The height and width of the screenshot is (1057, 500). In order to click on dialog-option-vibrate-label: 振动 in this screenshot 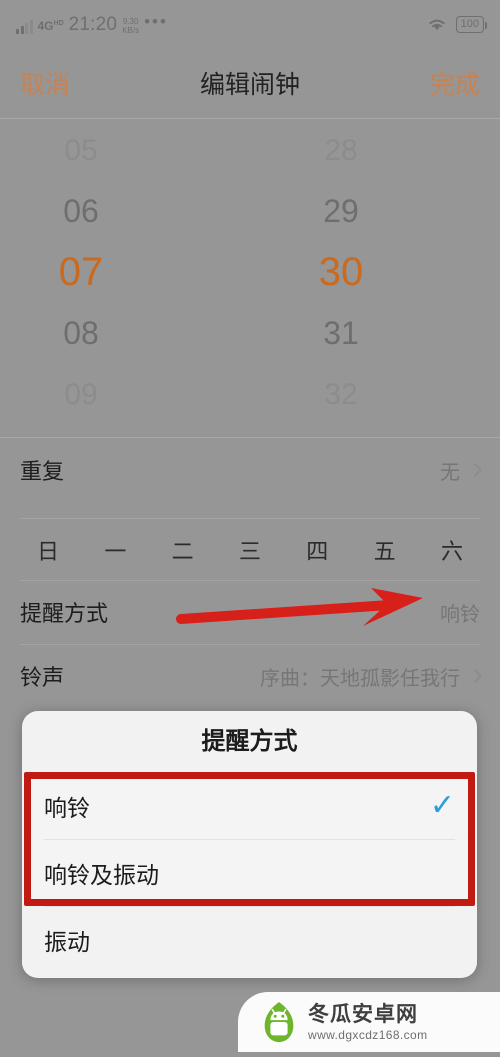, I will do `click(67, 942)`.